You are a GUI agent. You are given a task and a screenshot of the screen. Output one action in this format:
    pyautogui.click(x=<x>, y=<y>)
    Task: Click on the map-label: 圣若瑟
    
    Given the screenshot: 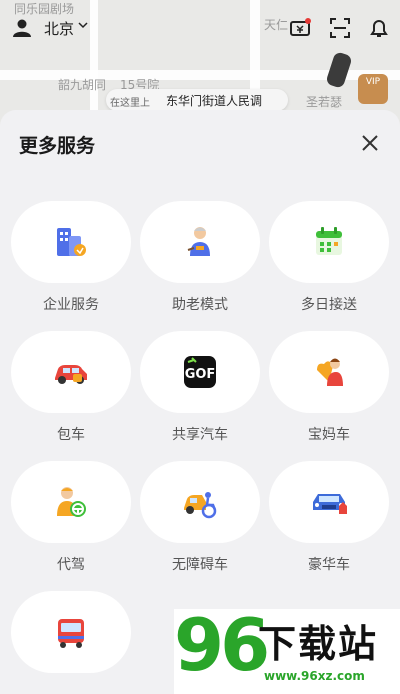 What is the action you would take?
    pyautogui.click(x=324, y=102)
    